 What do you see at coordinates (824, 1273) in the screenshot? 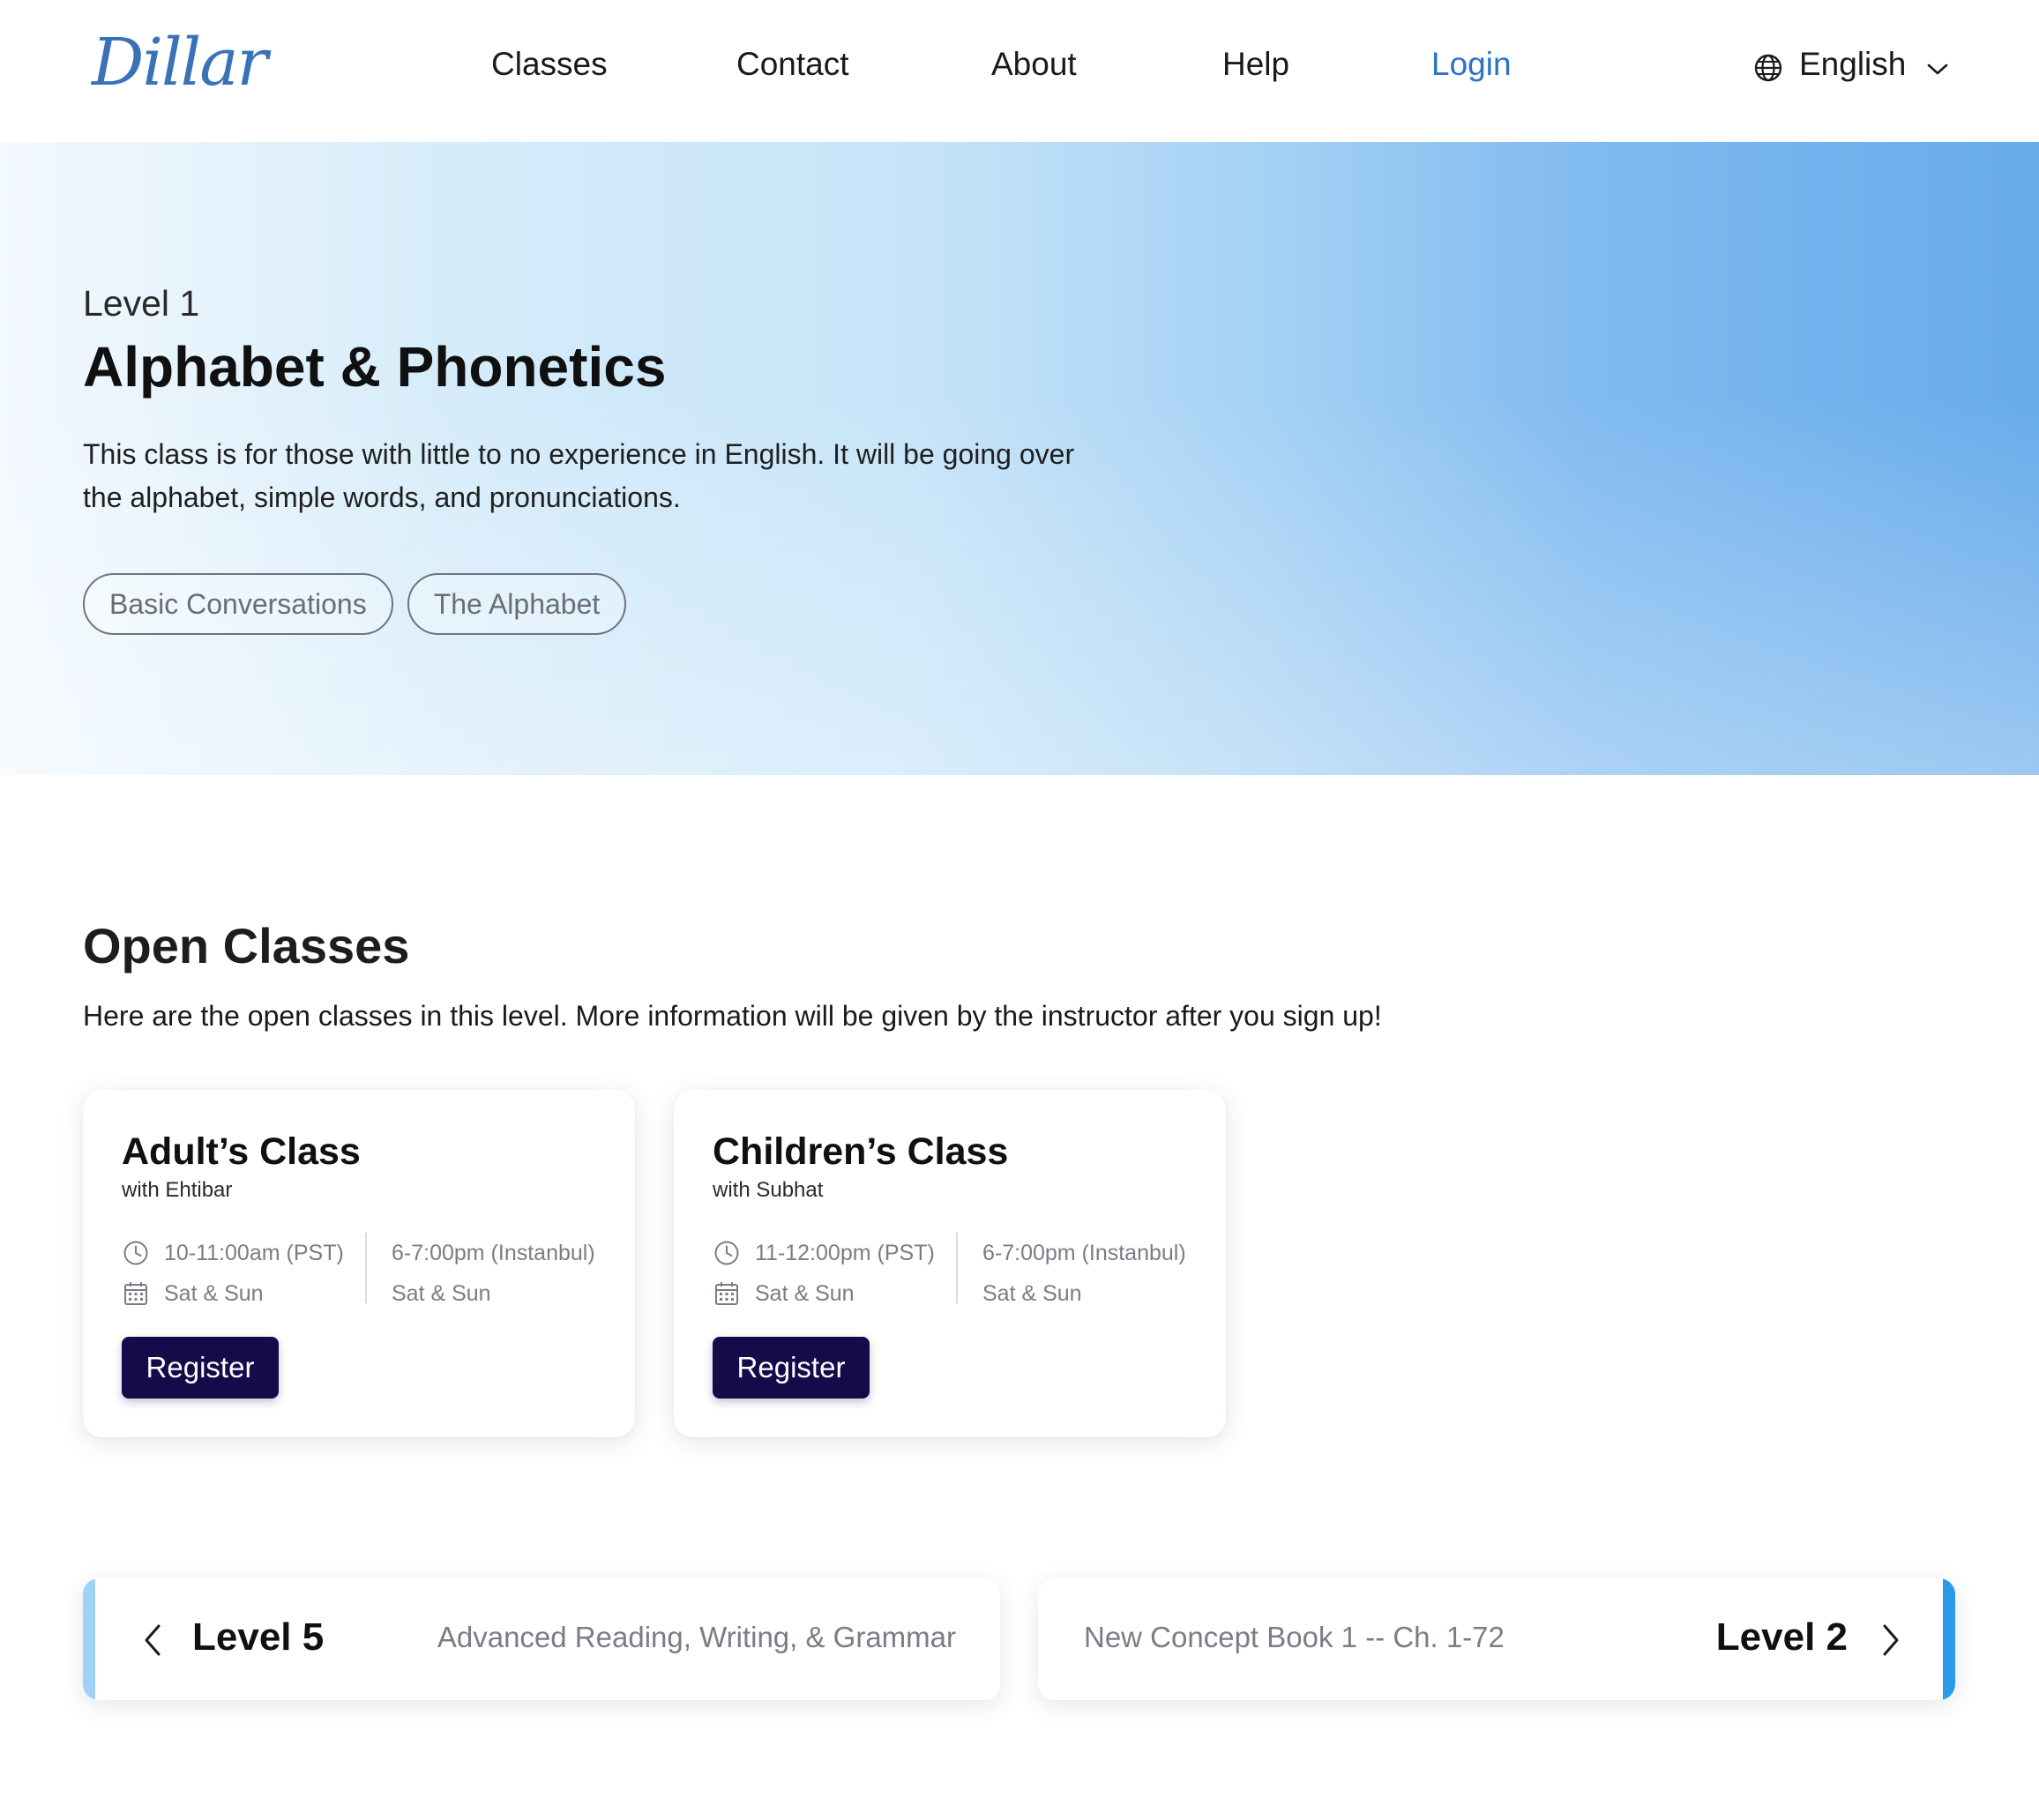
I see `local-schedule: 11-12:00pm (PST) Sat & Sun` at bounding box center [824, 1273].